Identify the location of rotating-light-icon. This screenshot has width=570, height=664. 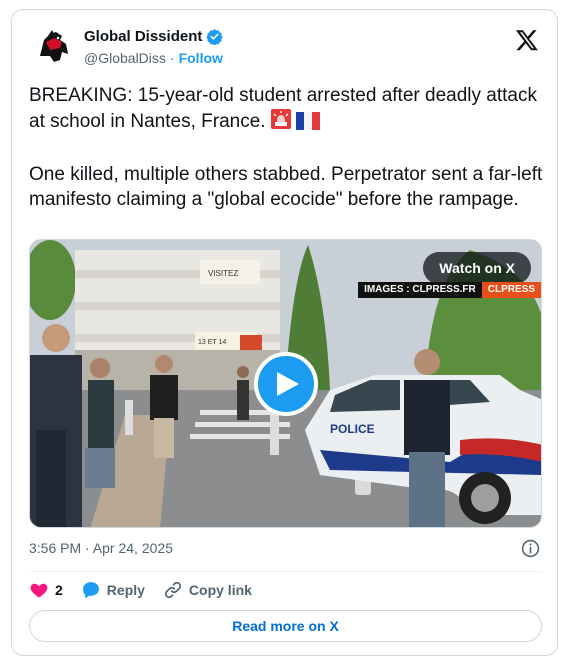
(281, 122).